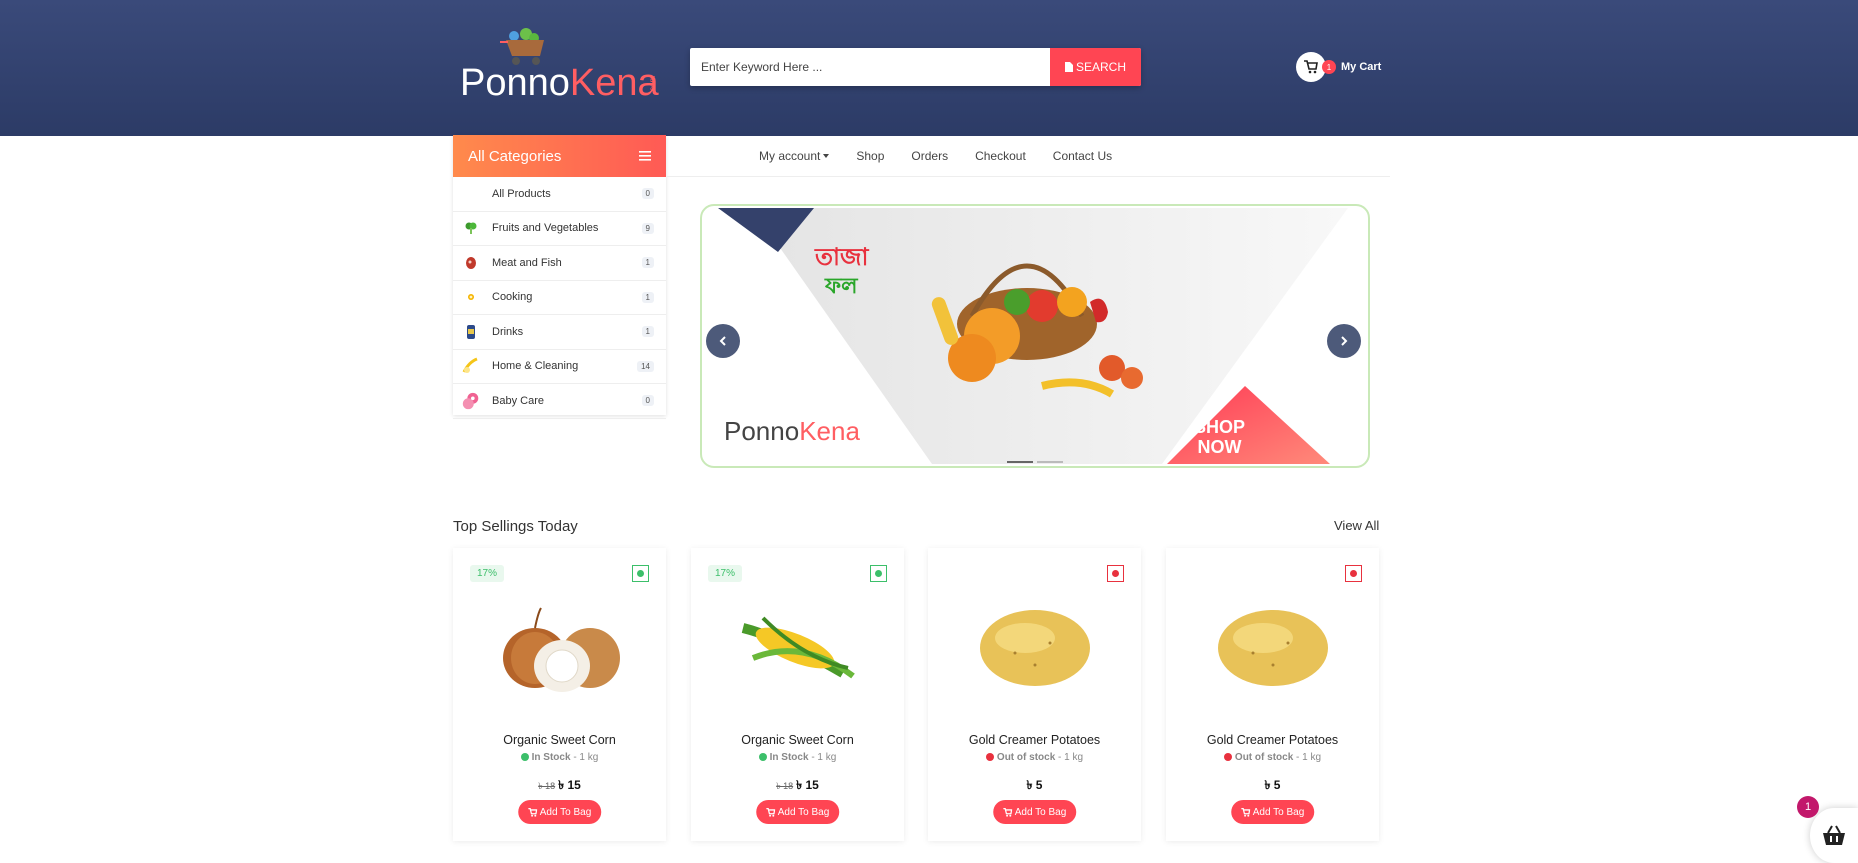 This screenshot has width=1858, height=863. I want to click on discount-badge: 17%, so click(487, 573).